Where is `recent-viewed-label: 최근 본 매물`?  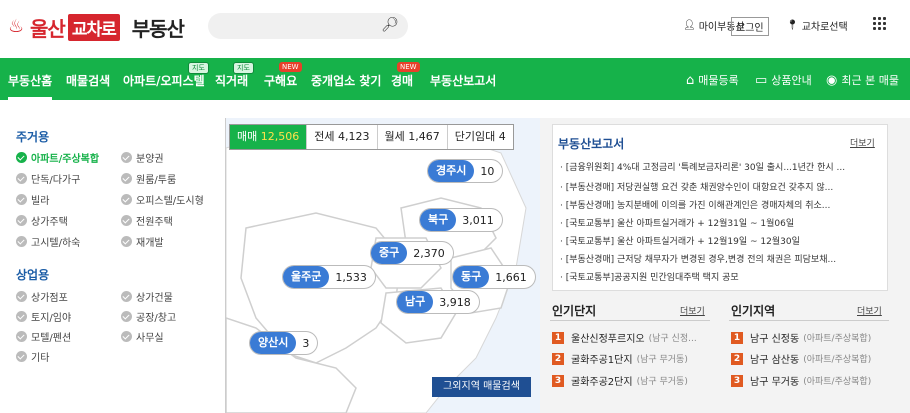 recent-viewed-label: 최근 본 매물 is located at coordinates (870, 80).